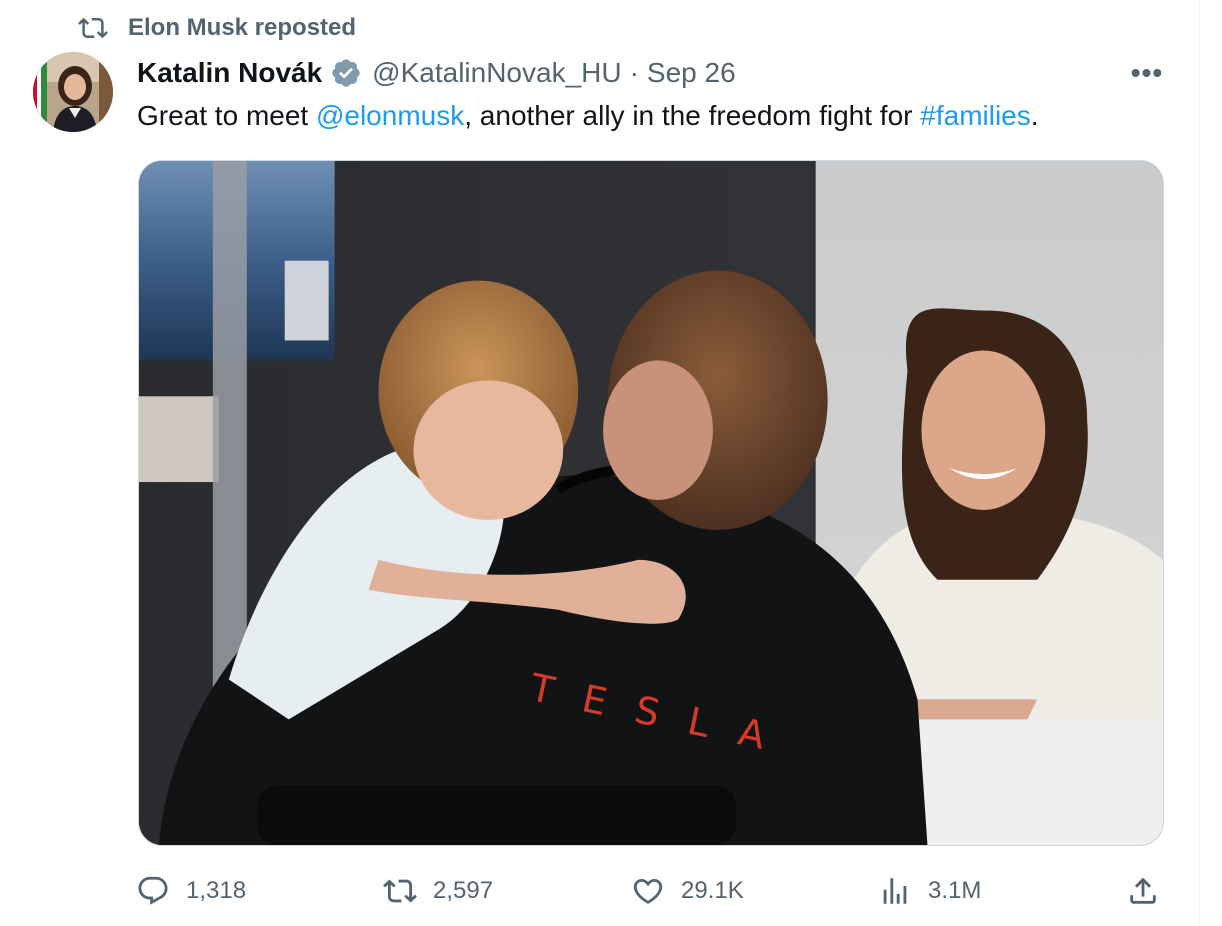  I want to click on author-name: Katalin Novák, so click(229, 73).